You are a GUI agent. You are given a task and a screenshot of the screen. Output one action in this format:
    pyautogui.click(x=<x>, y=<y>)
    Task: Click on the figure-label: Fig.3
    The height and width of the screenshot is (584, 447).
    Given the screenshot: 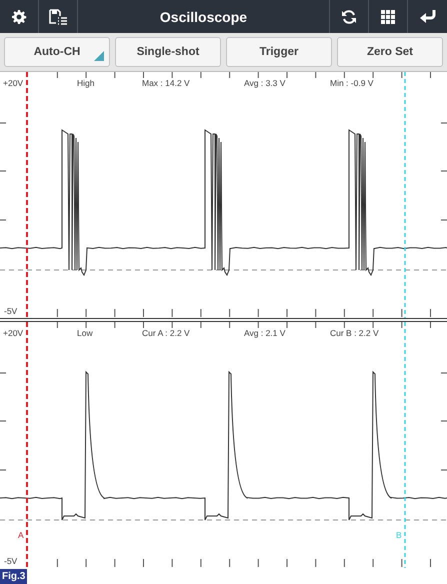 What is the action you would take?
    pyautogui.click(x=14, y=576)
    